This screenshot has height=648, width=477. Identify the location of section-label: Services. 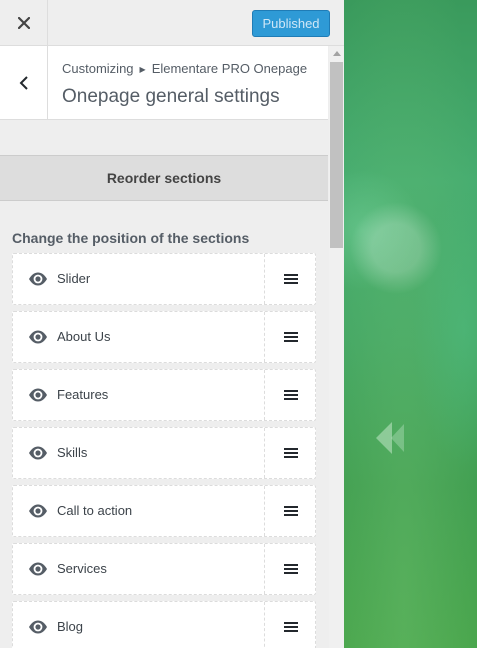
(82, 568).